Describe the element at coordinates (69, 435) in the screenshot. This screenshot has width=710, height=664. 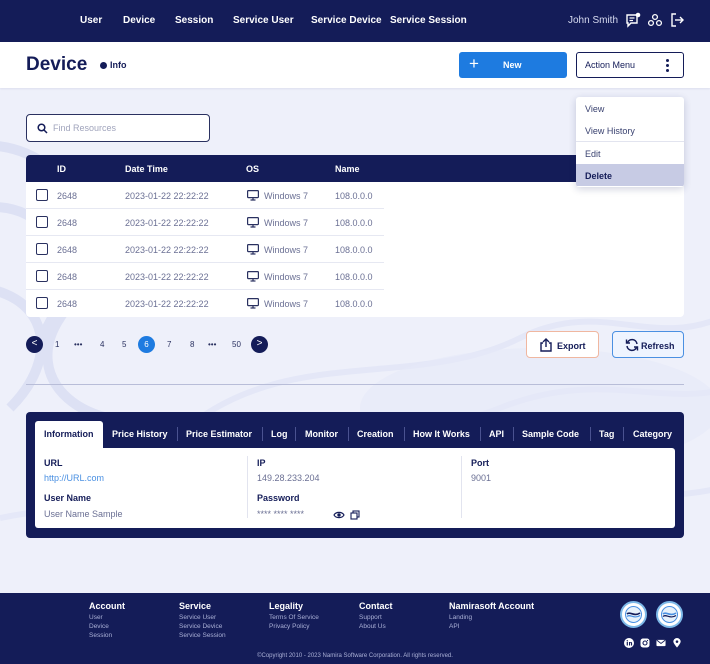
I see `tab-information: Information` at that location.